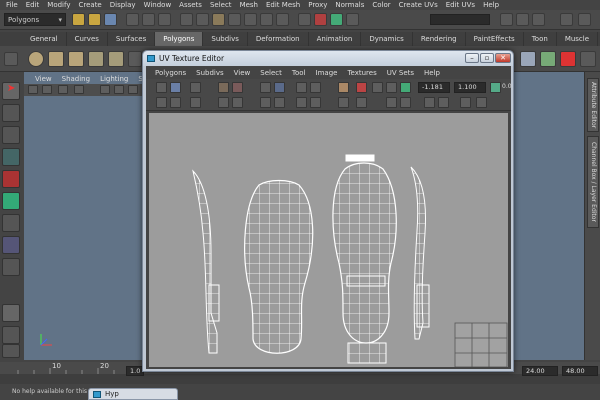  What do you see at coordinates (76, 59) in the screenshot?
I see `poly-cylinder-icon` at bounding box center [76, 59].